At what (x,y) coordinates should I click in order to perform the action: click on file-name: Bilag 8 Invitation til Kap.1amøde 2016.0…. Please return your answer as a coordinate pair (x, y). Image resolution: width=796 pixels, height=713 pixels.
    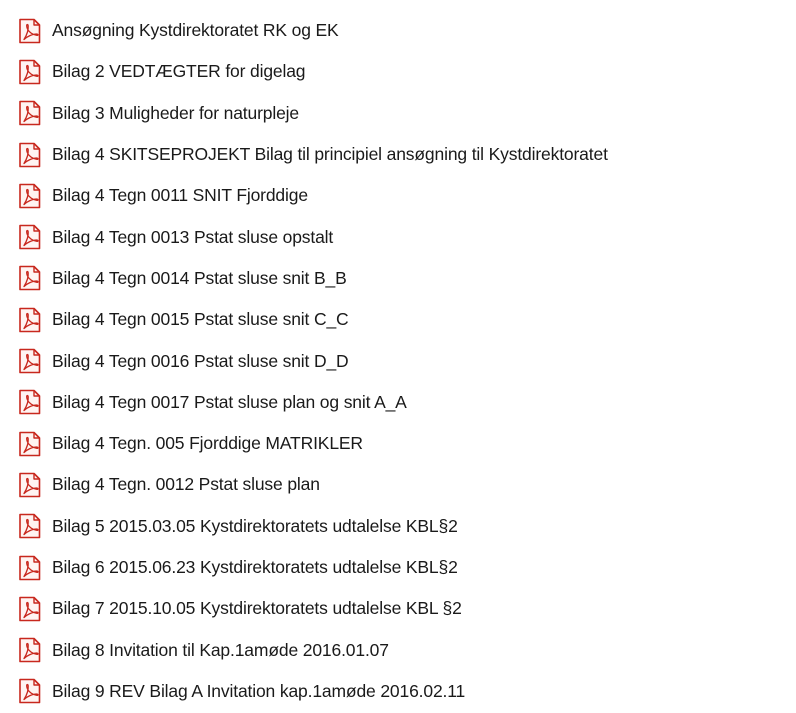
    Looking at the image, I should click on (220, 649).